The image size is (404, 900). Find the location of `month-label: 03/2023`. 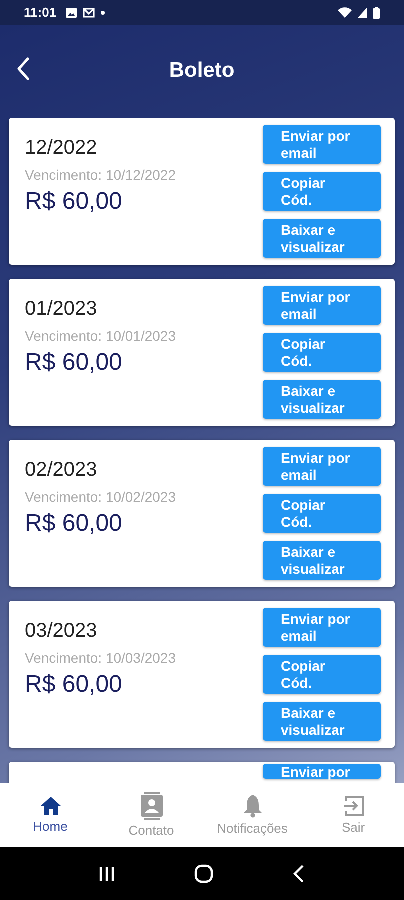

month-label: 03/2023 is located at coordinates (61, 631).